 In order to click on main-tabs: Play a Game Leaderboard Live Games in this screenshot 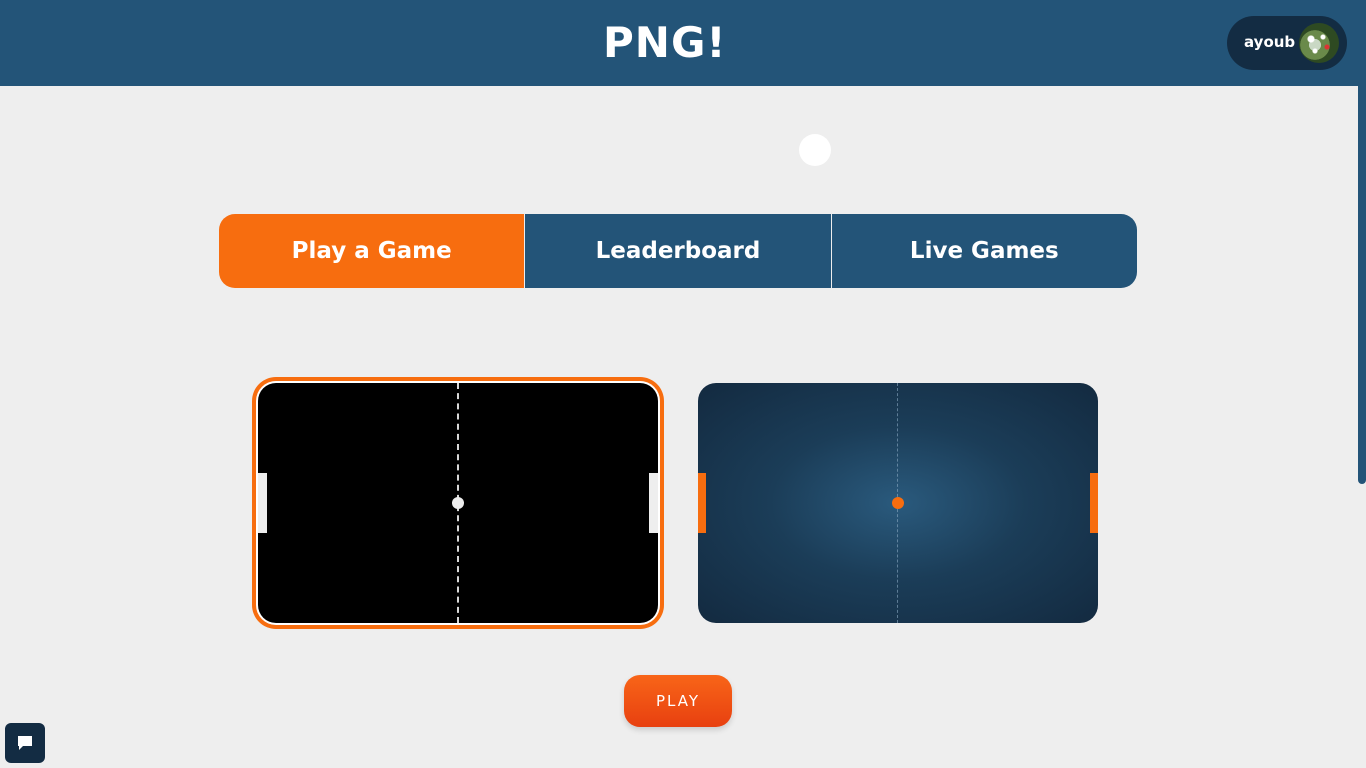, I will do `click(678, 251)`.